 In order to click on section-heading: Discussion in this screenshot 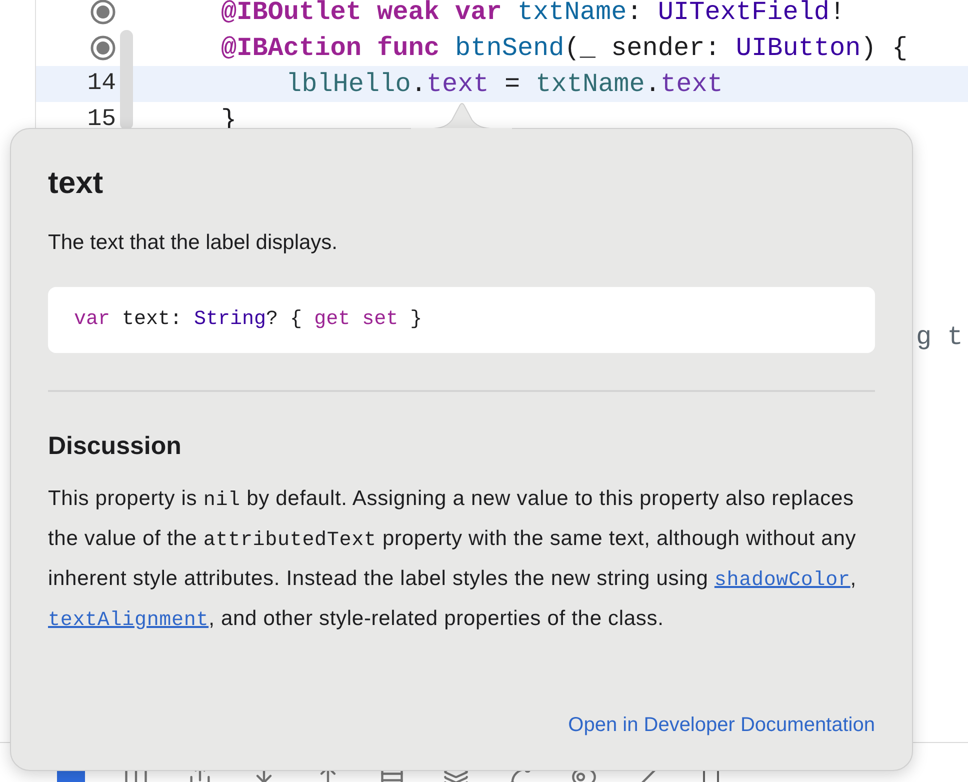, I will do `click(115, 446)`.